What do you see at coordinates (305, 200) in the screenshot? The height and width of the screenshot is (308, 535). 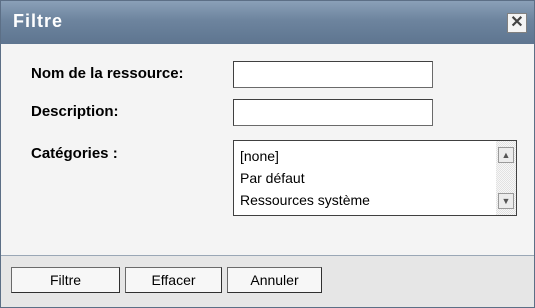 I see `list-item: Ressources système` at bounding box center [305, 200].